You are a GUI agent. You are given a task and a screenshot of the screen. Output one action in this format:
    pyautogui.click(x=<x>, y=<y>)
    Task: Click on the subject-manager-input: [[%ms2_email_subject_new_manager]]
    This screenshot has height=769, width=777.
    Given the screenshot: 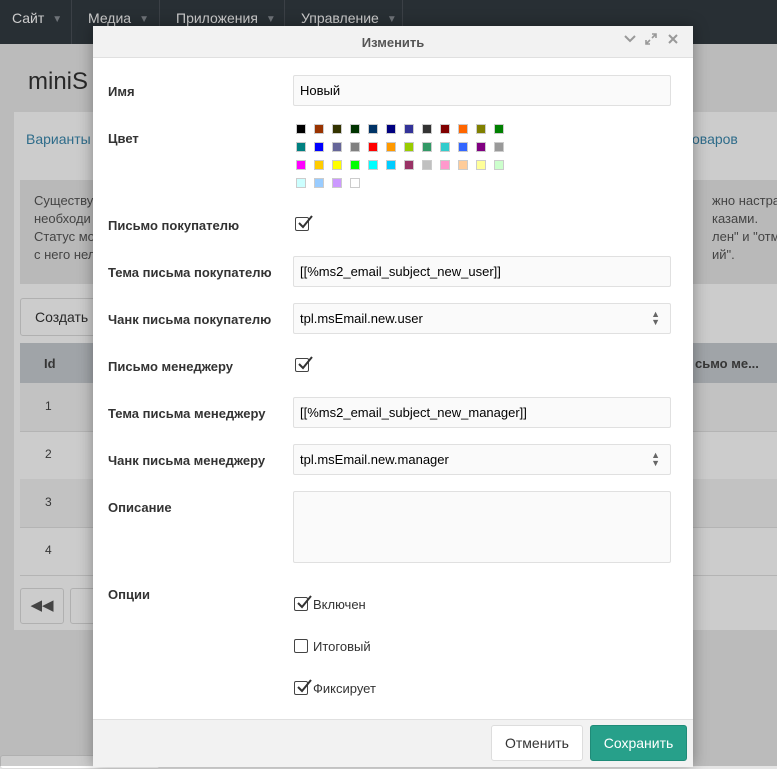 What is the action you would take?
    pyautogui.click(x=482, y=412)
    